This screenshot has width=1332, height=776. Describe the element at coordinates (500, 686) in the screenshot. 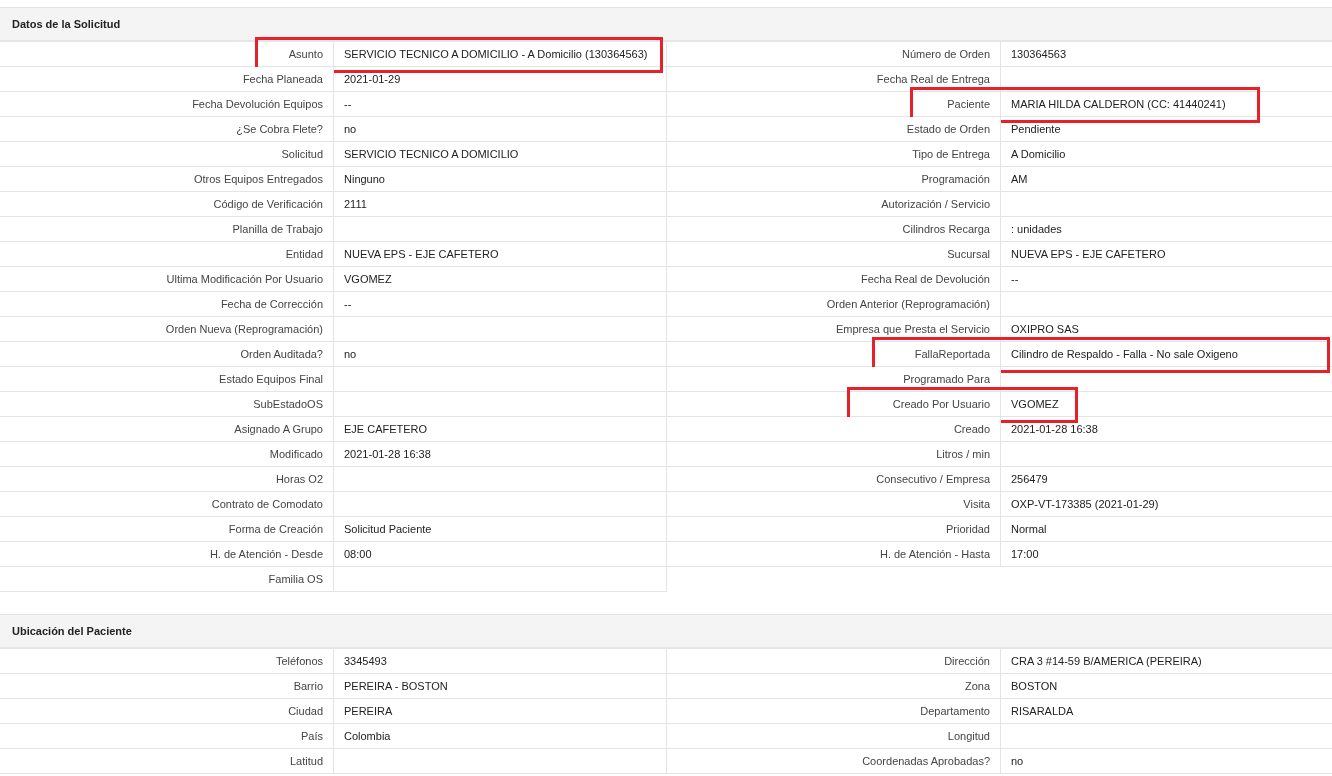

I see `field-value: PEREIRA - BOSTON` at that location.